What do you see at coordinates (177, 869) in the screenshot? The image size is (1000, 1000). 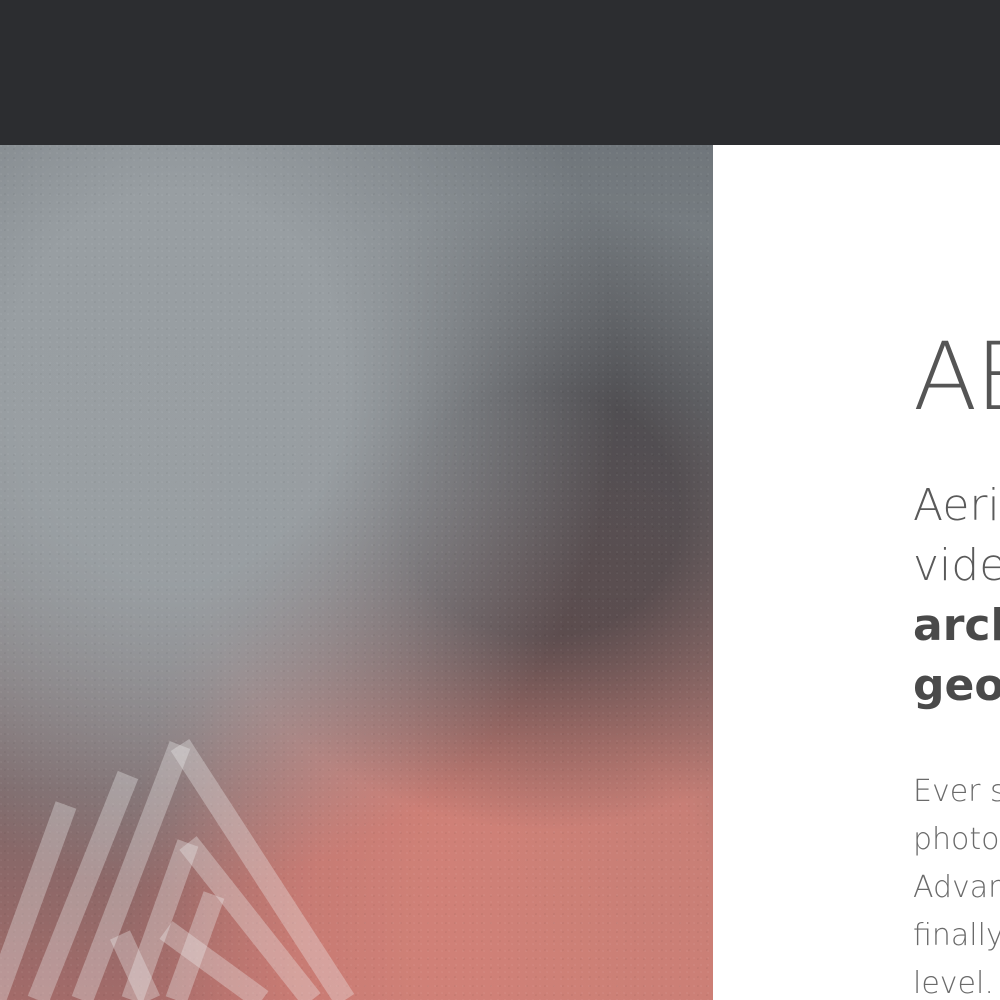 I see `a-line-logo-icon` at bounding box center [177, 869].